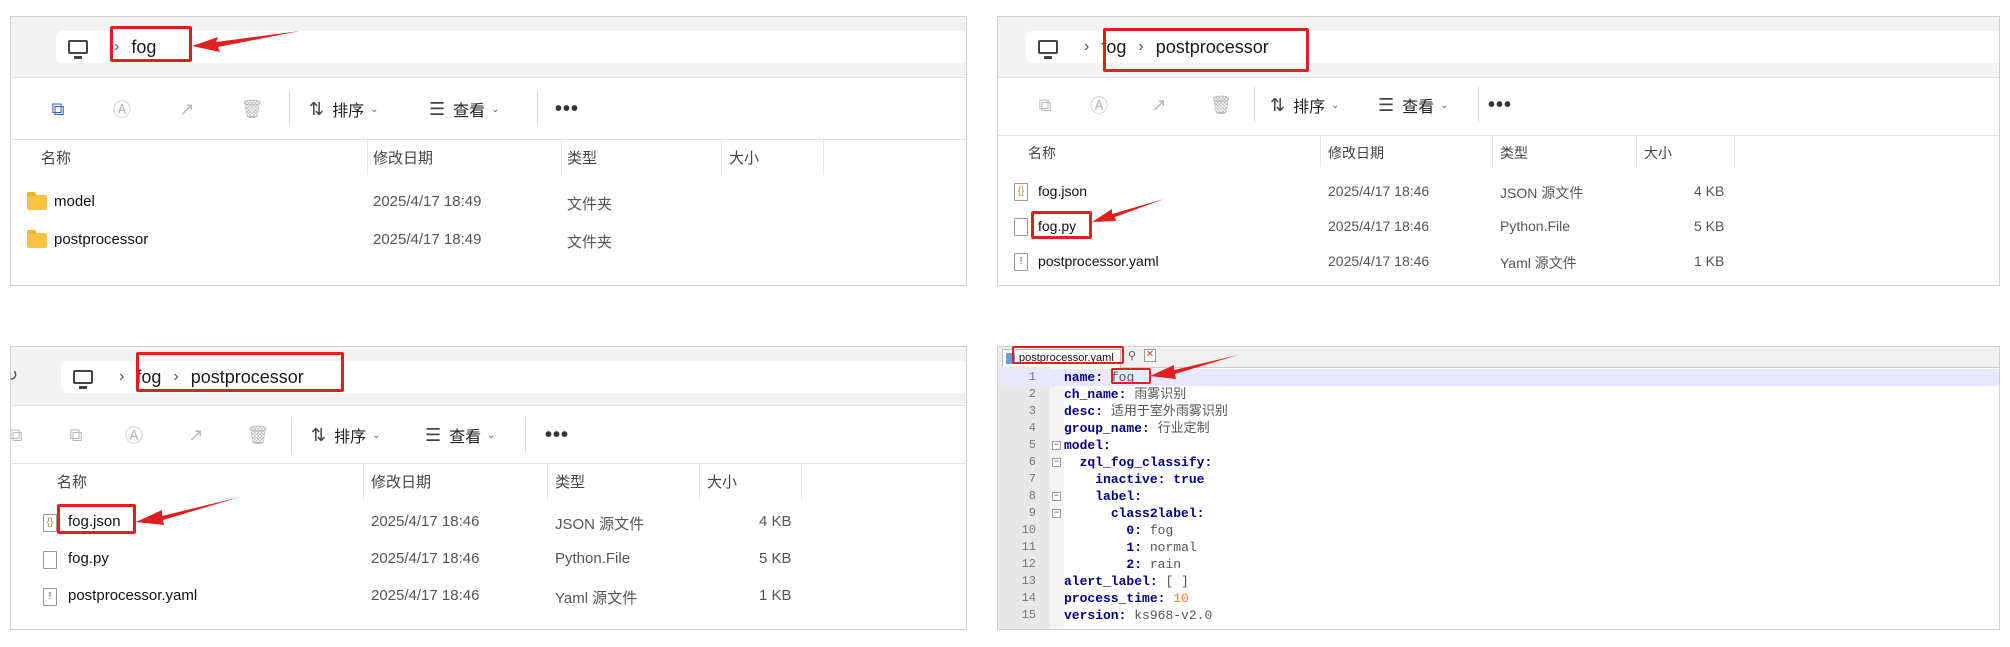 The image size is (2010, 647). I want to click on file-name: fog.json, so click(1063, 191).